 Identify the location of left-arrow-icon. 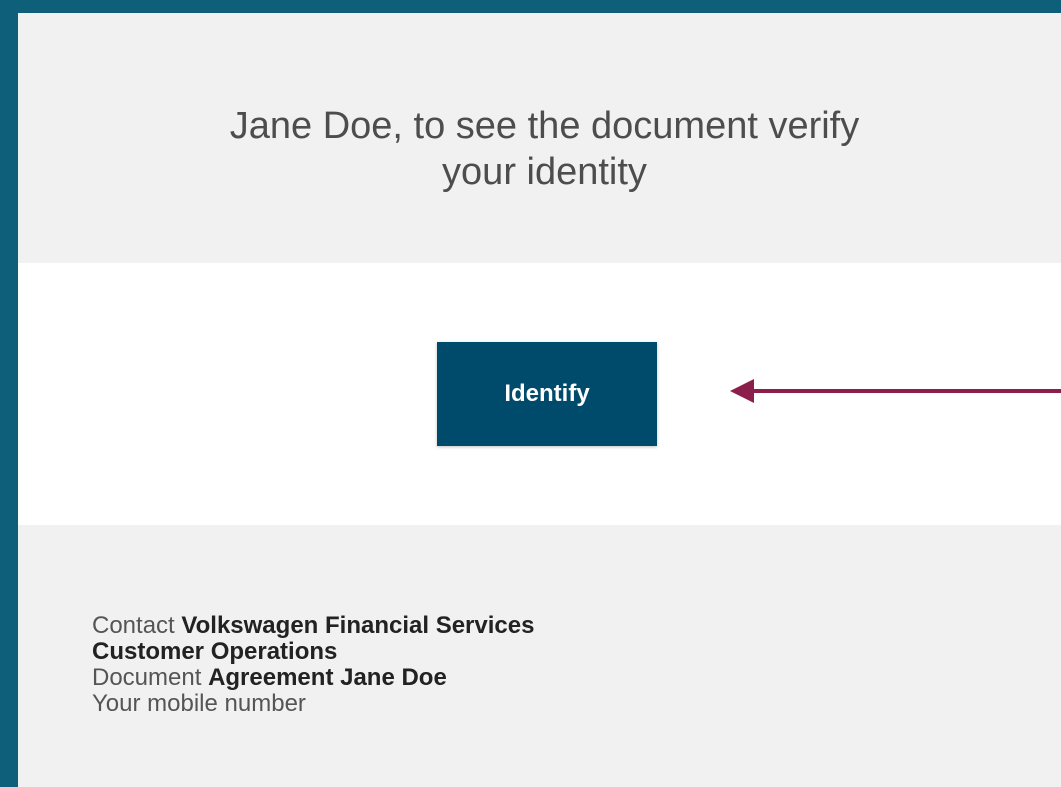
(895, 391).